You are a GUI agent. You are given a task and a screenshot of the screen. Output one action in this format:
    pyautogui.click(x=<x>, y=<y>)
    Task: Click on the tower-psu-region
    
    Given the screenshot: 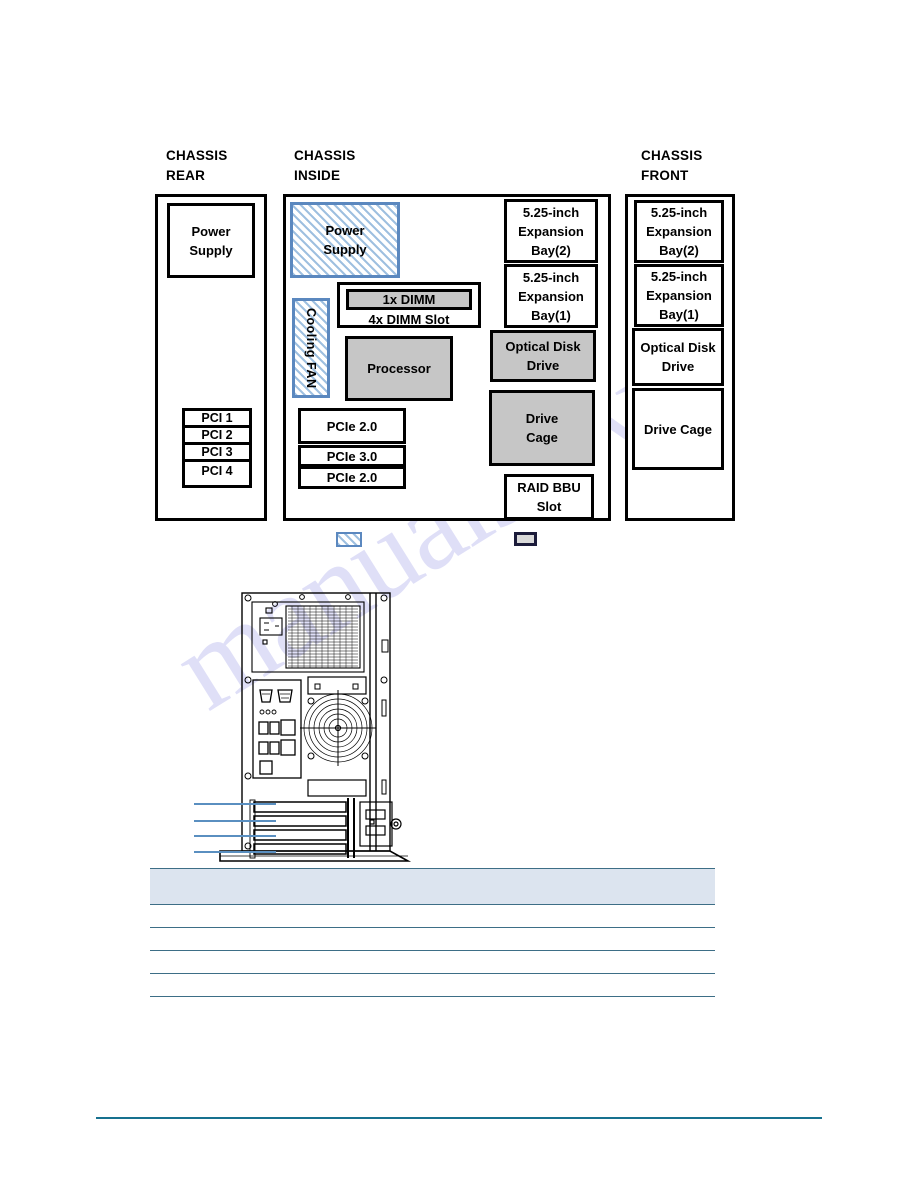 What is the action you would take?
    pyautogui.click(x=308, y=637)
    